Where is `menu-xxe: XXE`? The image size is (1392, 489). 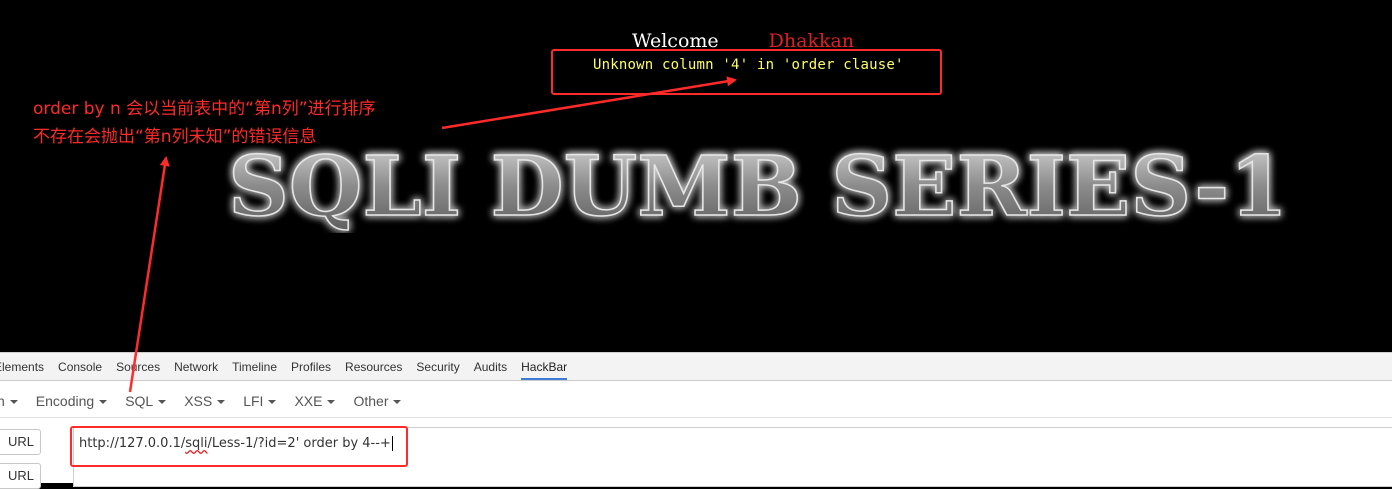
menu-xxe: XXE is located at coordinates (315, 401).